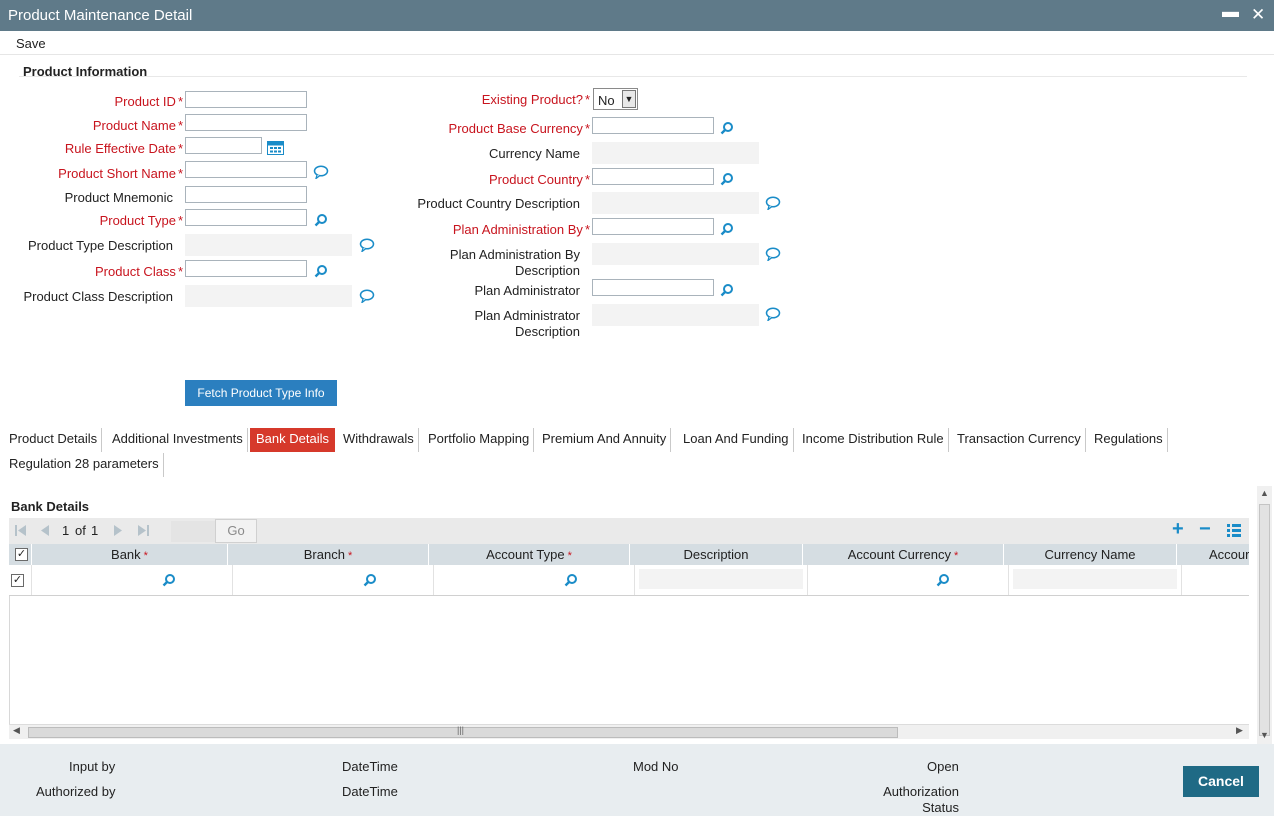 The width and height of the screenshot is (1274, 816). What do you see at coordinates (1215, 580) in the screenshot?
I see `account-truncated-cell` at bounding box center [1215, 580].